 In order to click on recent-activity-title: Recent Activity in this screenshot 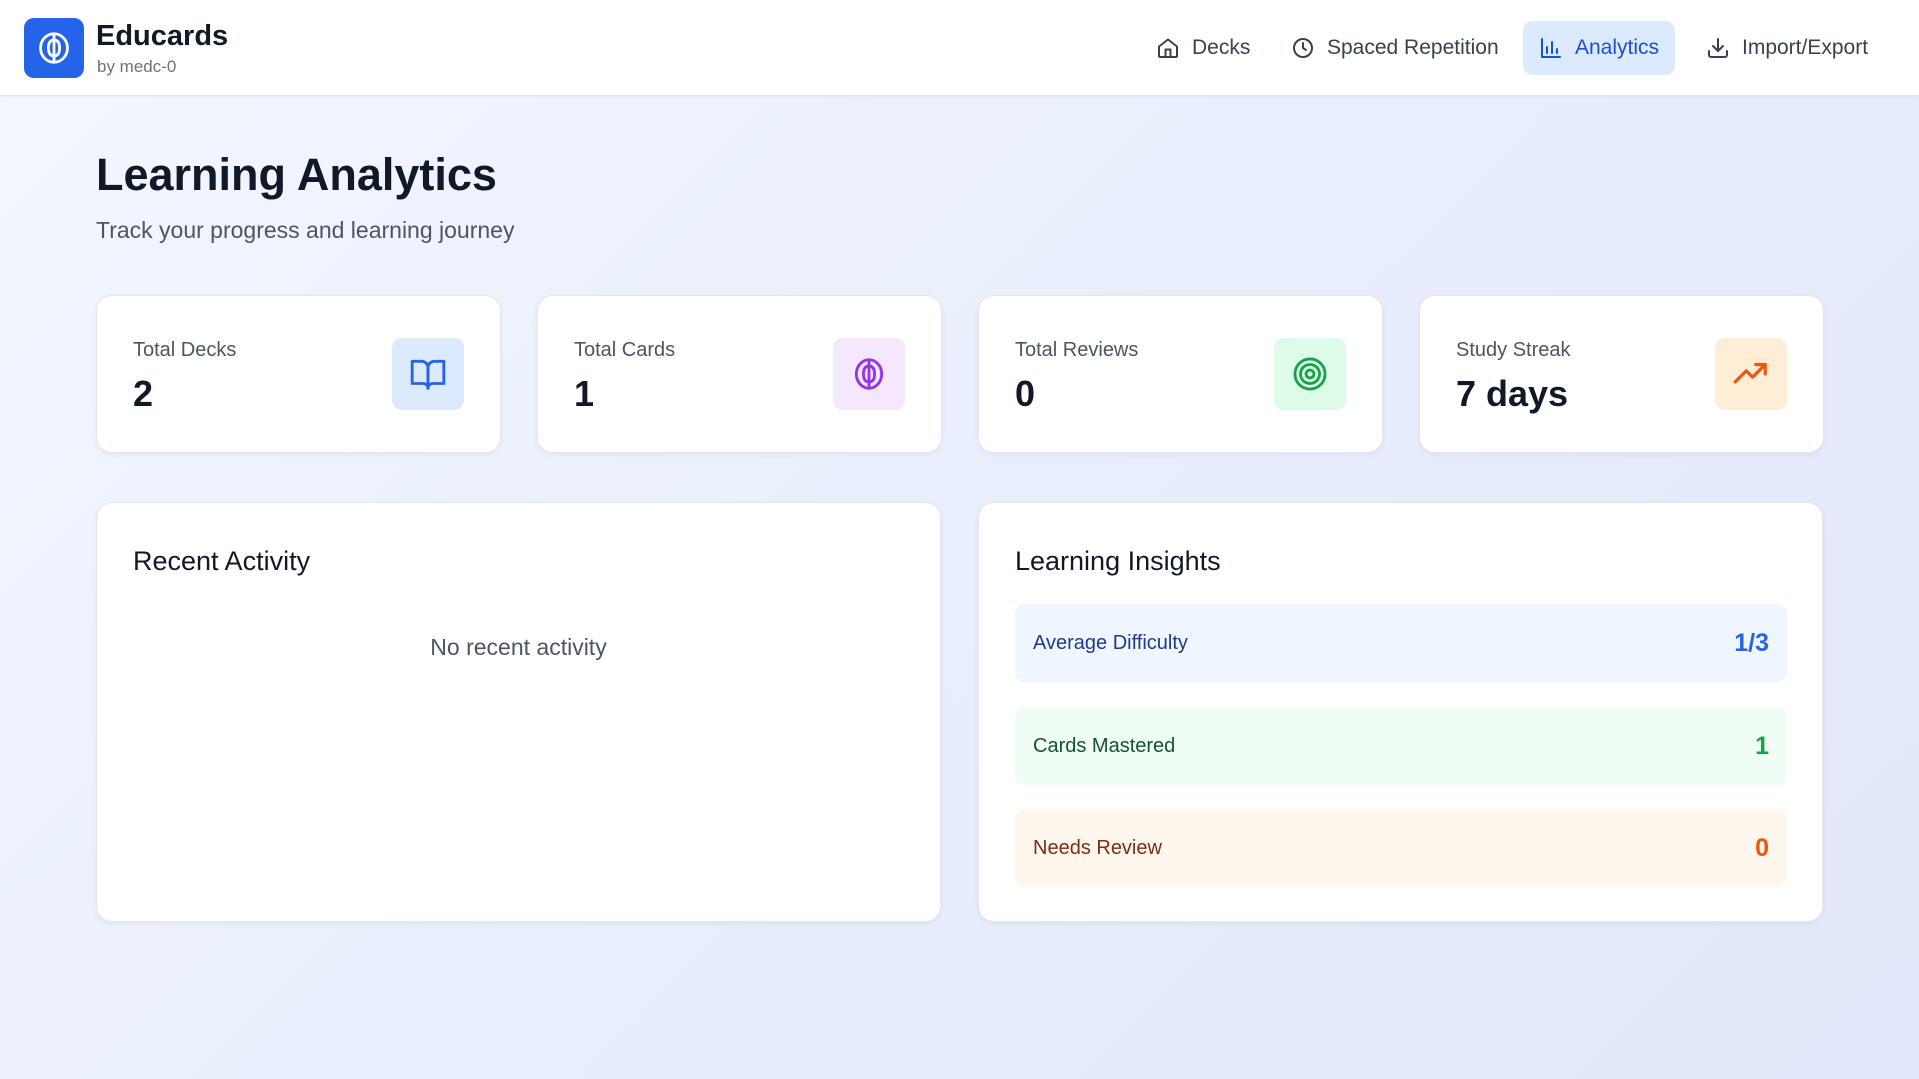, I will do `click(222, 561)`.